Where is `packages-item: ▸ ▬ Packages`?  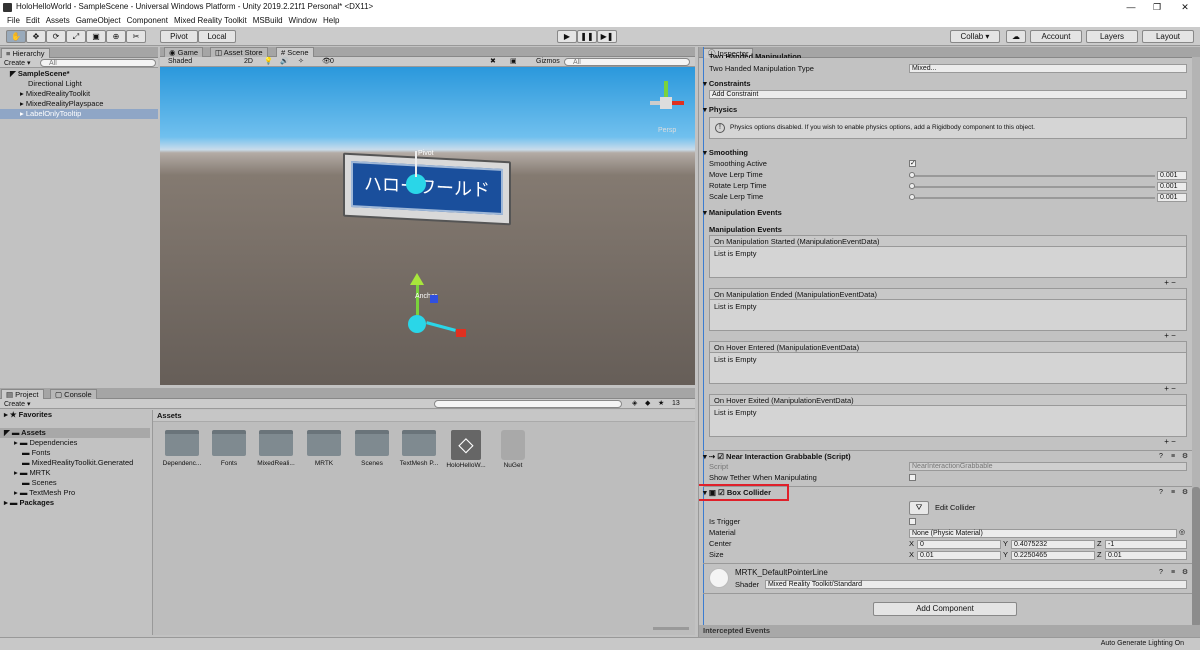 packages-item: ▸ ▬ Packages is located at coordinates (75, 503).